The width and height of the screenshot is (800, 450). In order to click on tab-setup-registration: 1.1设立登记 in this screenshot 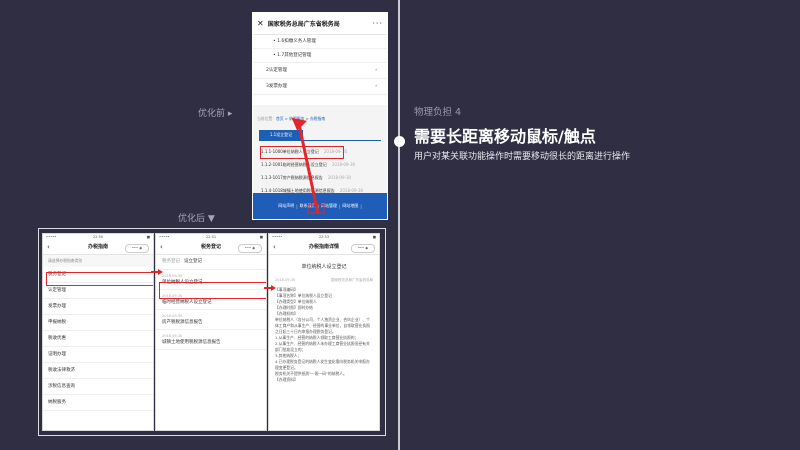, I will do `click(281, 135)`.